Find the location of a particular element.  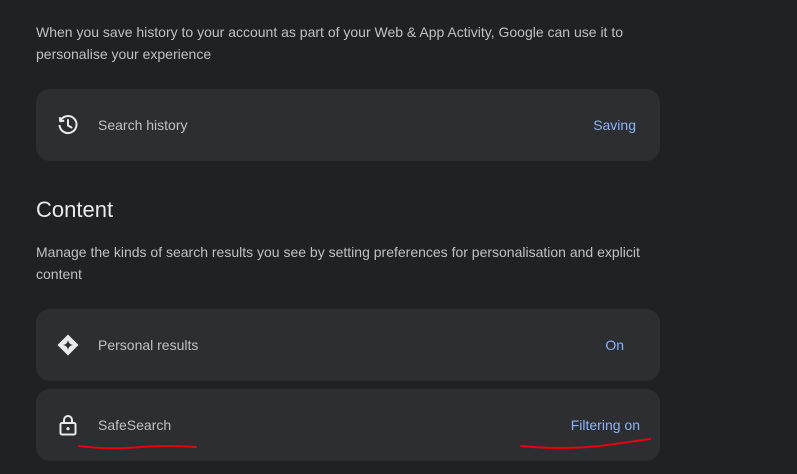

safesearch-row: SafeSearch Filtering on is located at coordinates (348, 425).